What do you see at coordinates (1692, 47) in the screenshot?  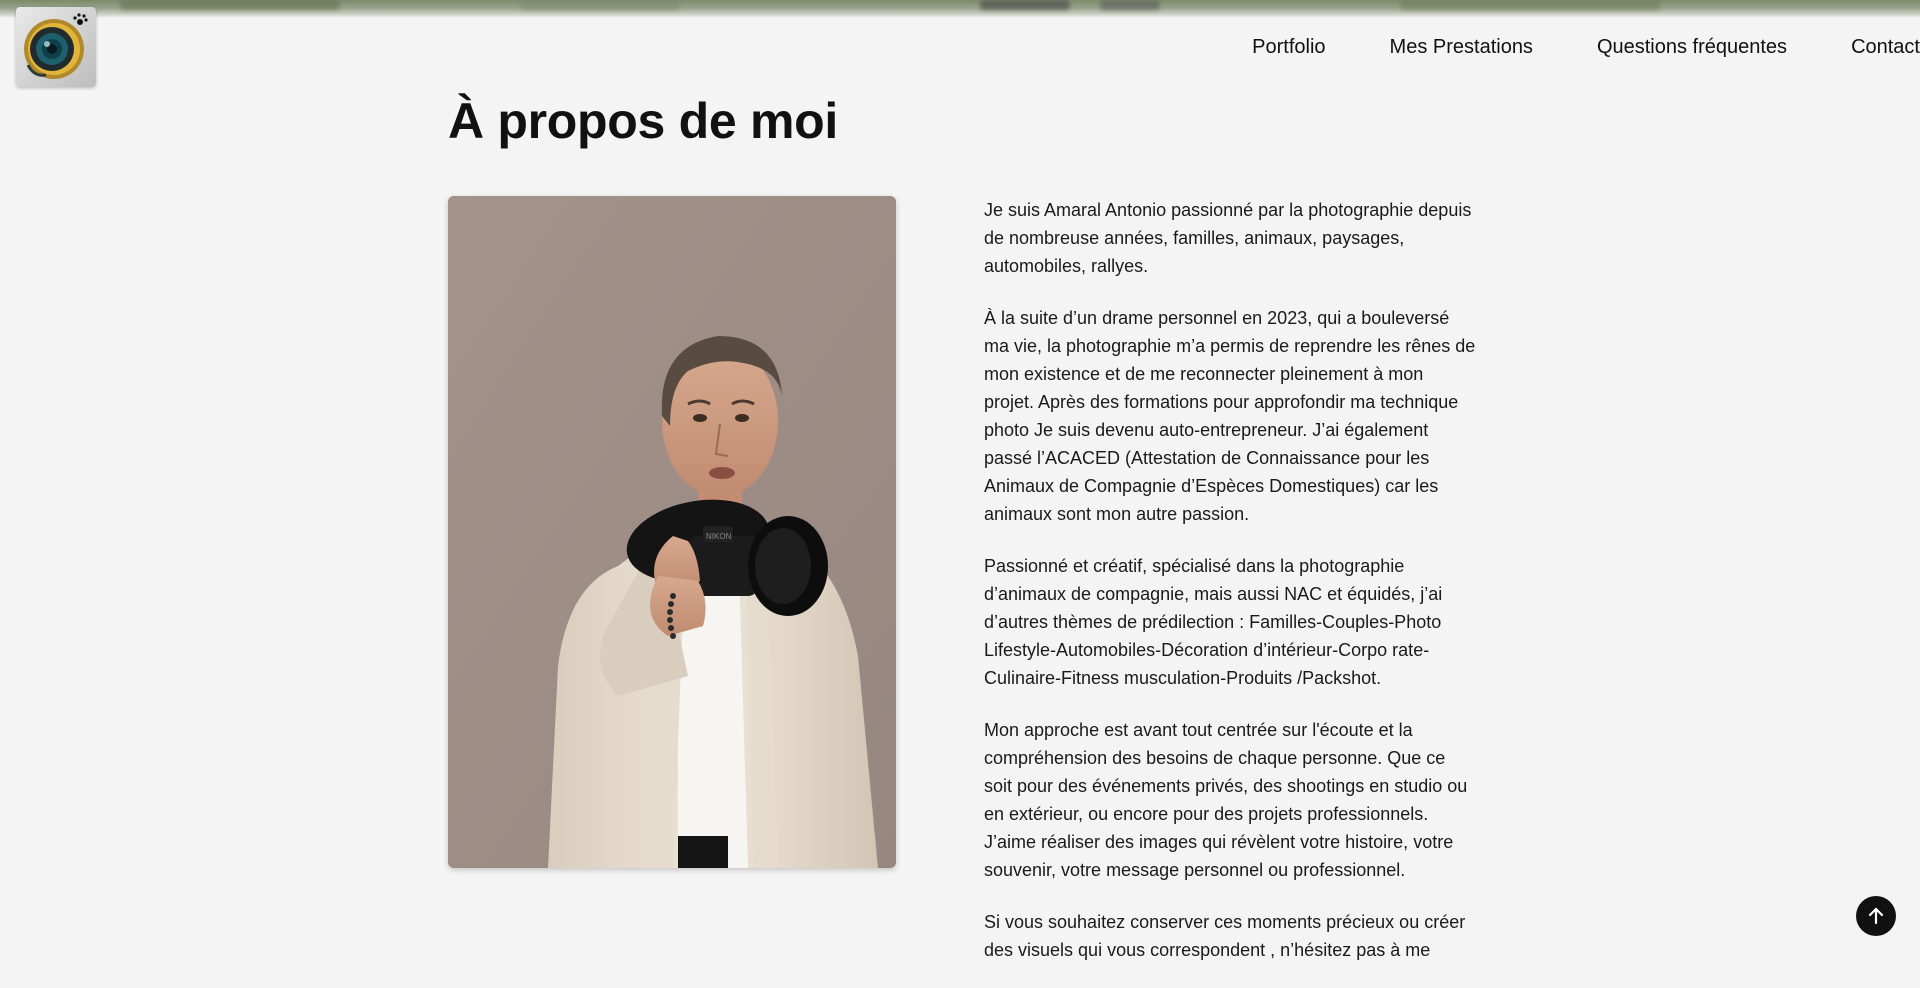 I see `nav-link-faq: Questions fréquentes` at bounding box center [1692, 47].